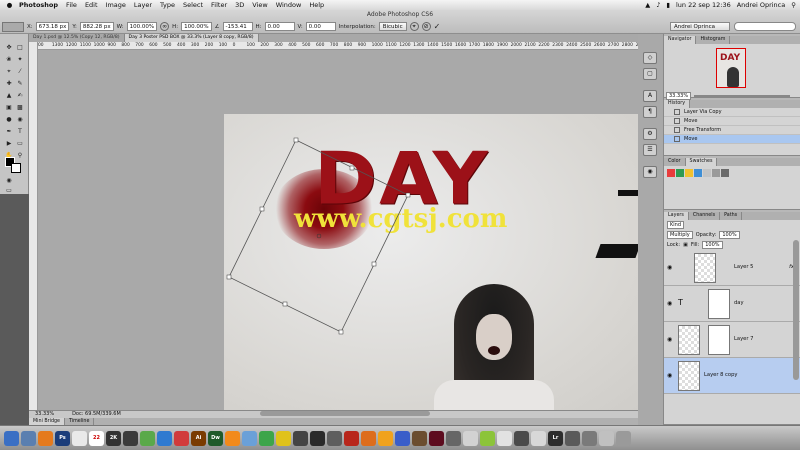  Describe the element at coordinates (9, 48) in the screenshot. I see `move-tool-icon: ✥` at that location.